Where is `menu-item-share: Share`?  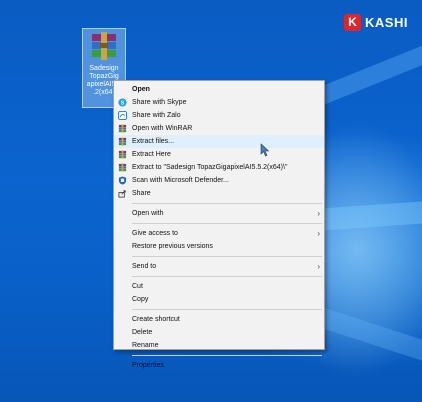 menu-item-share: Share is located at coordinates (219, 193).